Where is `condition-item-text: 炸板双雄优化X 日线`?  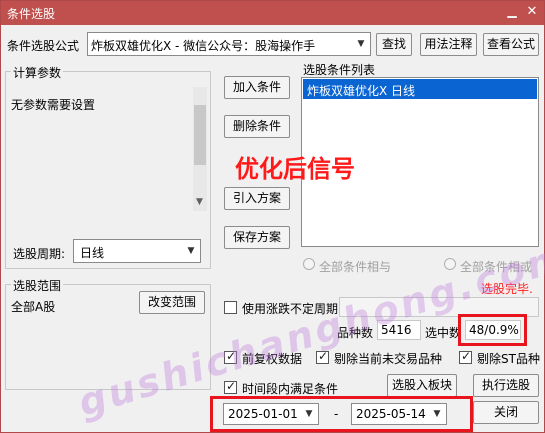
condition-item-text: 炸板双雄优化X 日线 is located at coordinates (361, 91).